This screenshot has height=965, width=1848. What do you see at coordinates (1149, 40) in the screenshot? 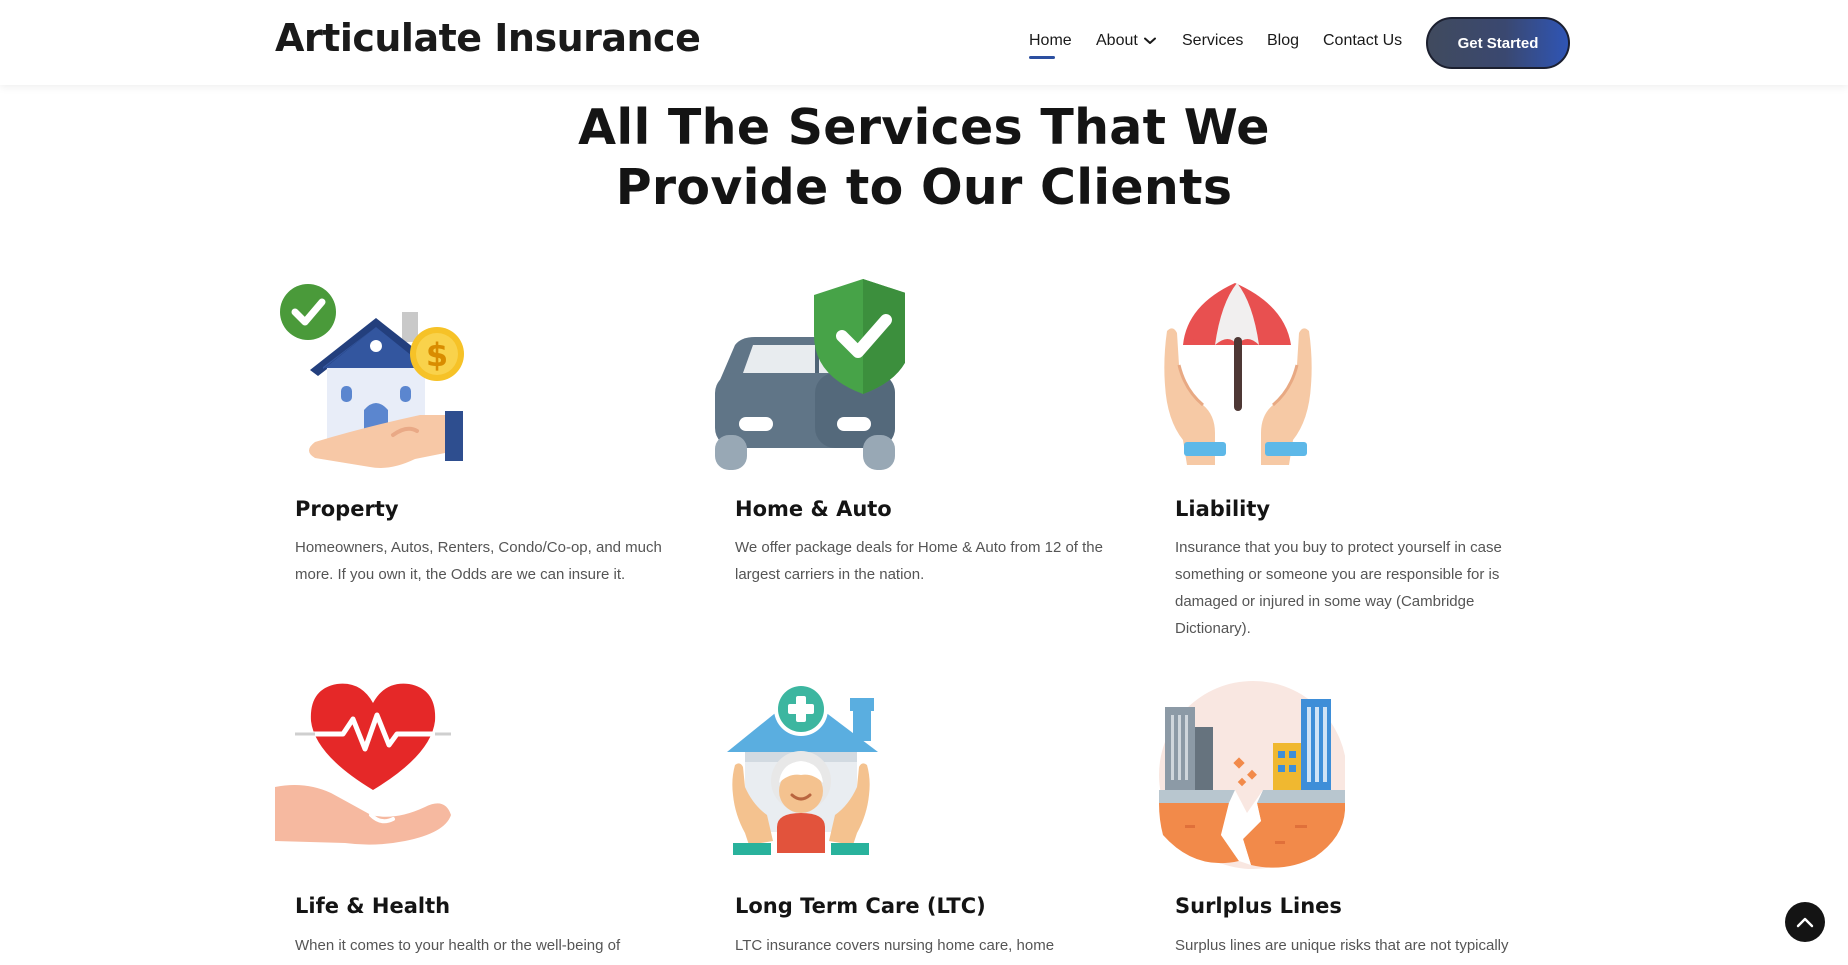
I see `chevron-down-icon` at bounding box center [1149, 40].